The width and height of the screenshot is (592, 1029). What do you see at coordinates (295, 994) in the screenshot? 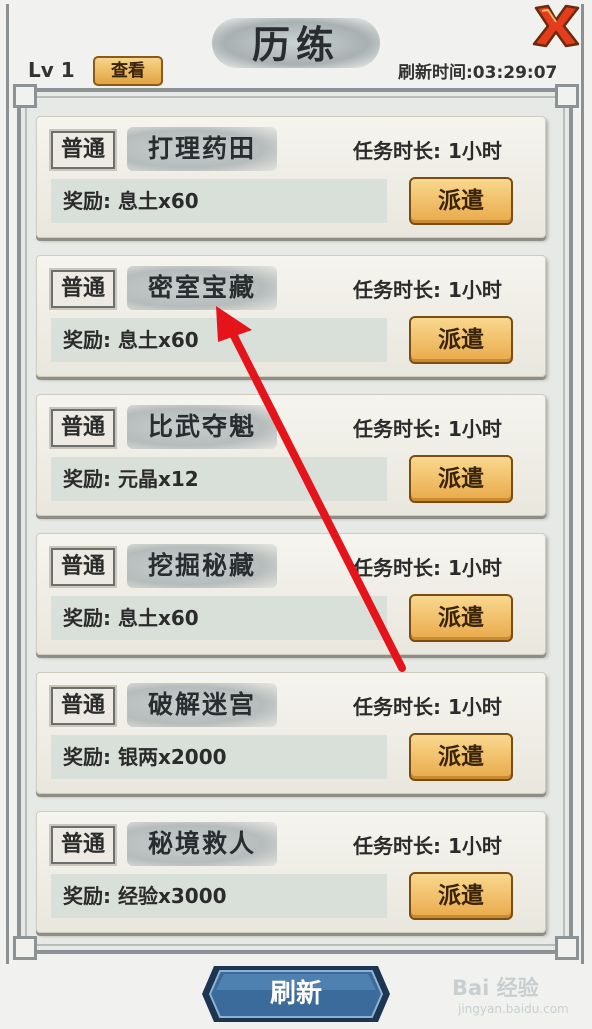
I see `refresh-button-label: 刷新` at bounding box center [295, 994].